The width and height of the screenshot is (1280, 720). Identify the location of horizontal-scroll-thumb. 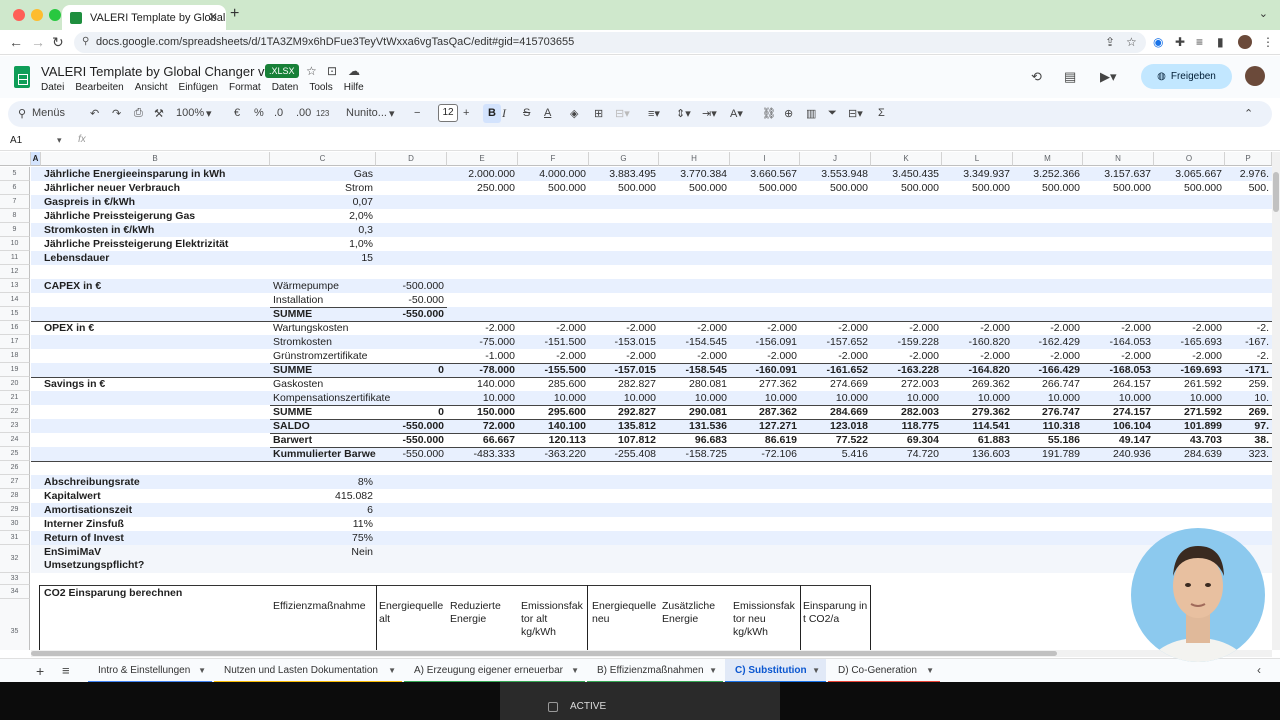
(544, 653).